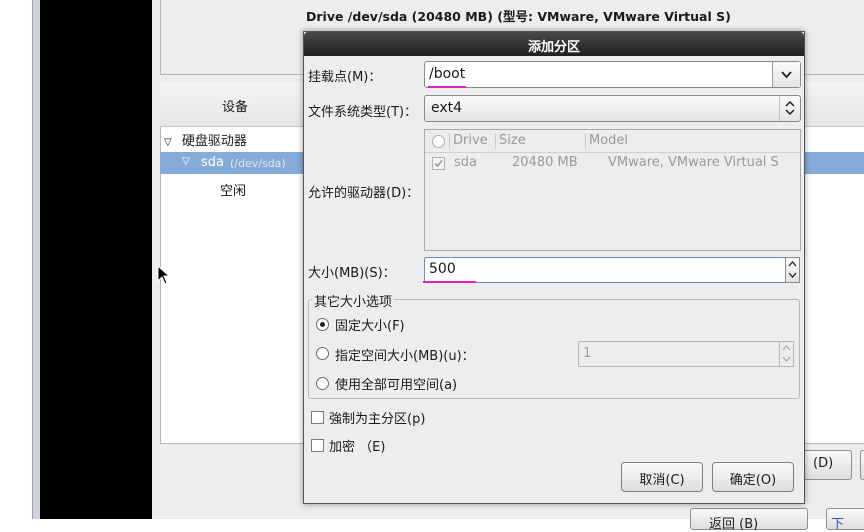 This screenshot has height=532, width=864. Describe the element at coordinates (612, 108) in the screenshot. I see `fs-type-select: ext4` at that location.